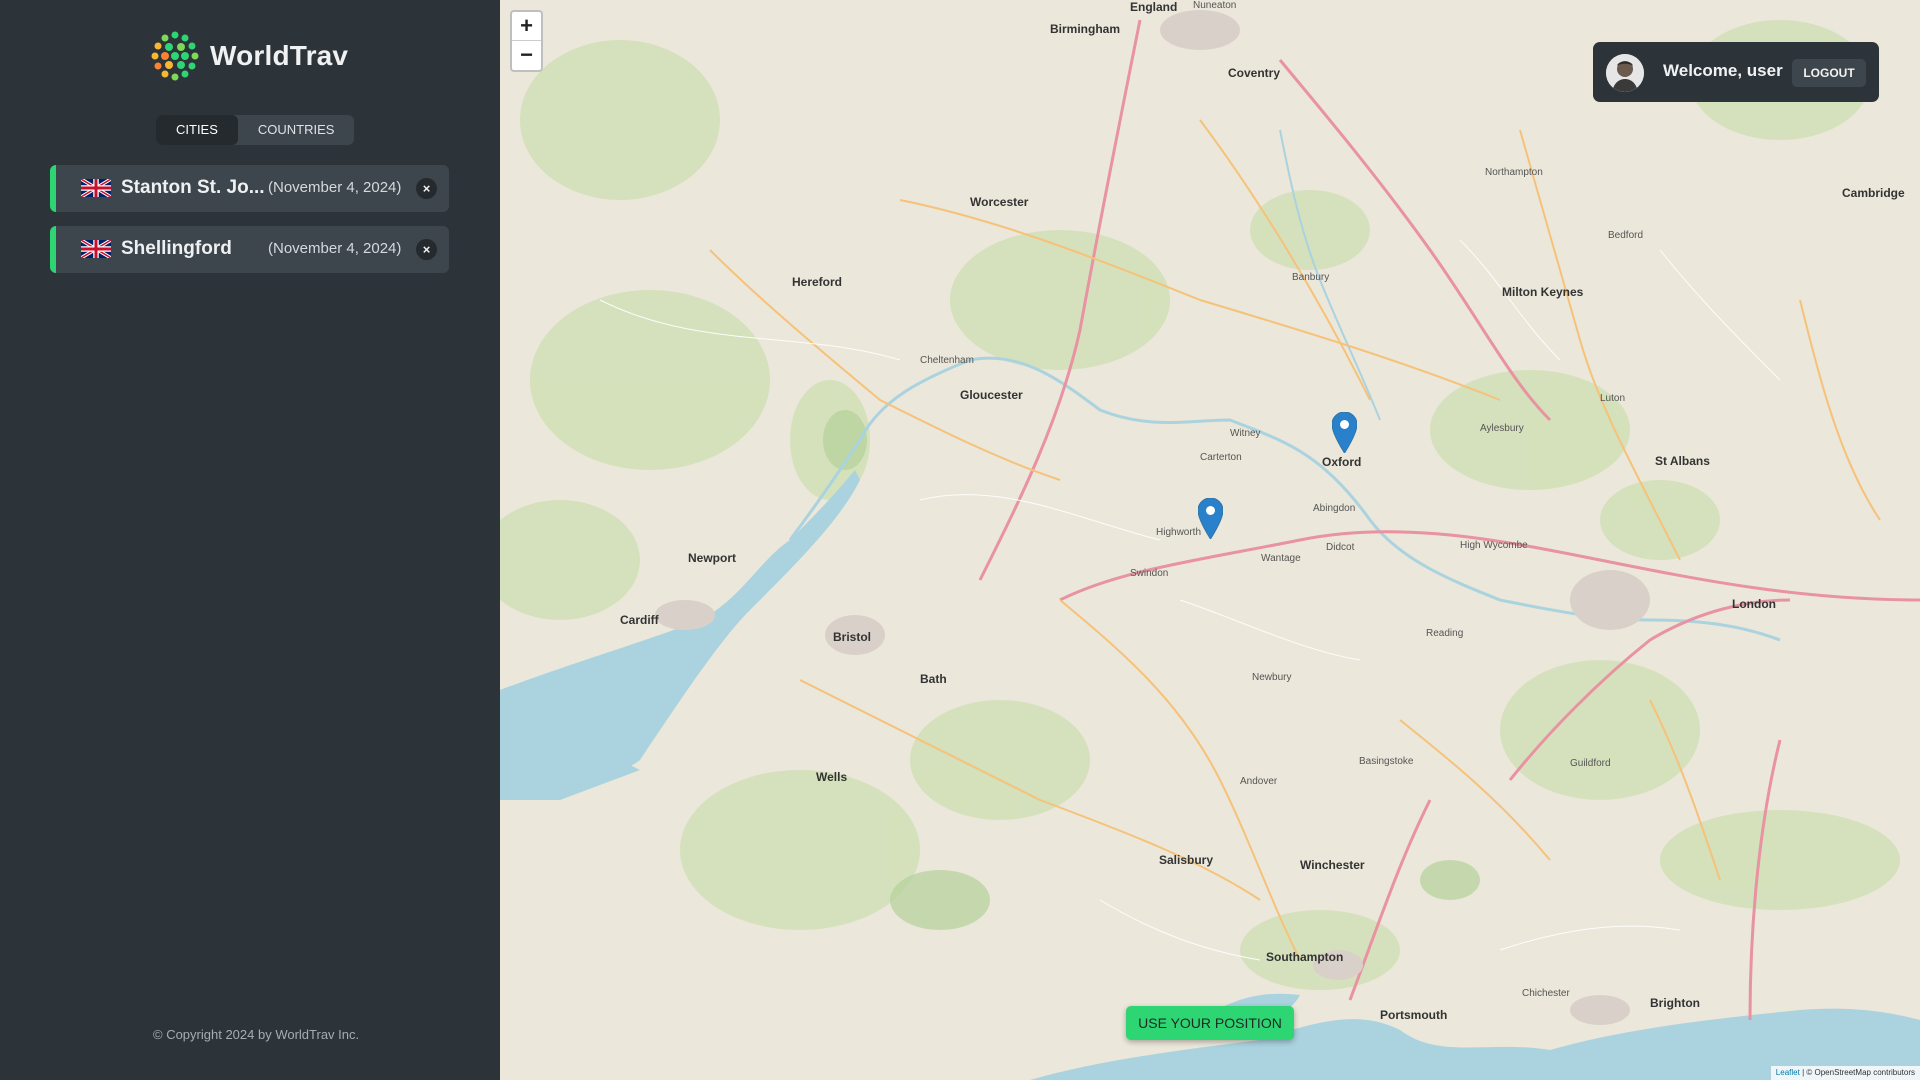 Image resolution: width=1920 pixels, height=1080 pixels. What do you see at coordinates (1245, 433) in the screenshot?
I see `map-label: Witney` at bounding box center [1245, 433].